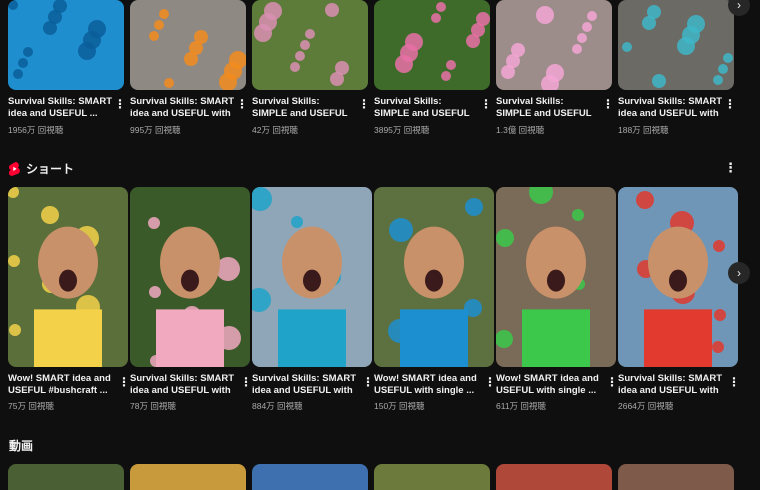  What do you see at coordinates (275, 130) in the screenshot?
I see `video-views: 42万 回視聴` at bounding box center [275, 130].